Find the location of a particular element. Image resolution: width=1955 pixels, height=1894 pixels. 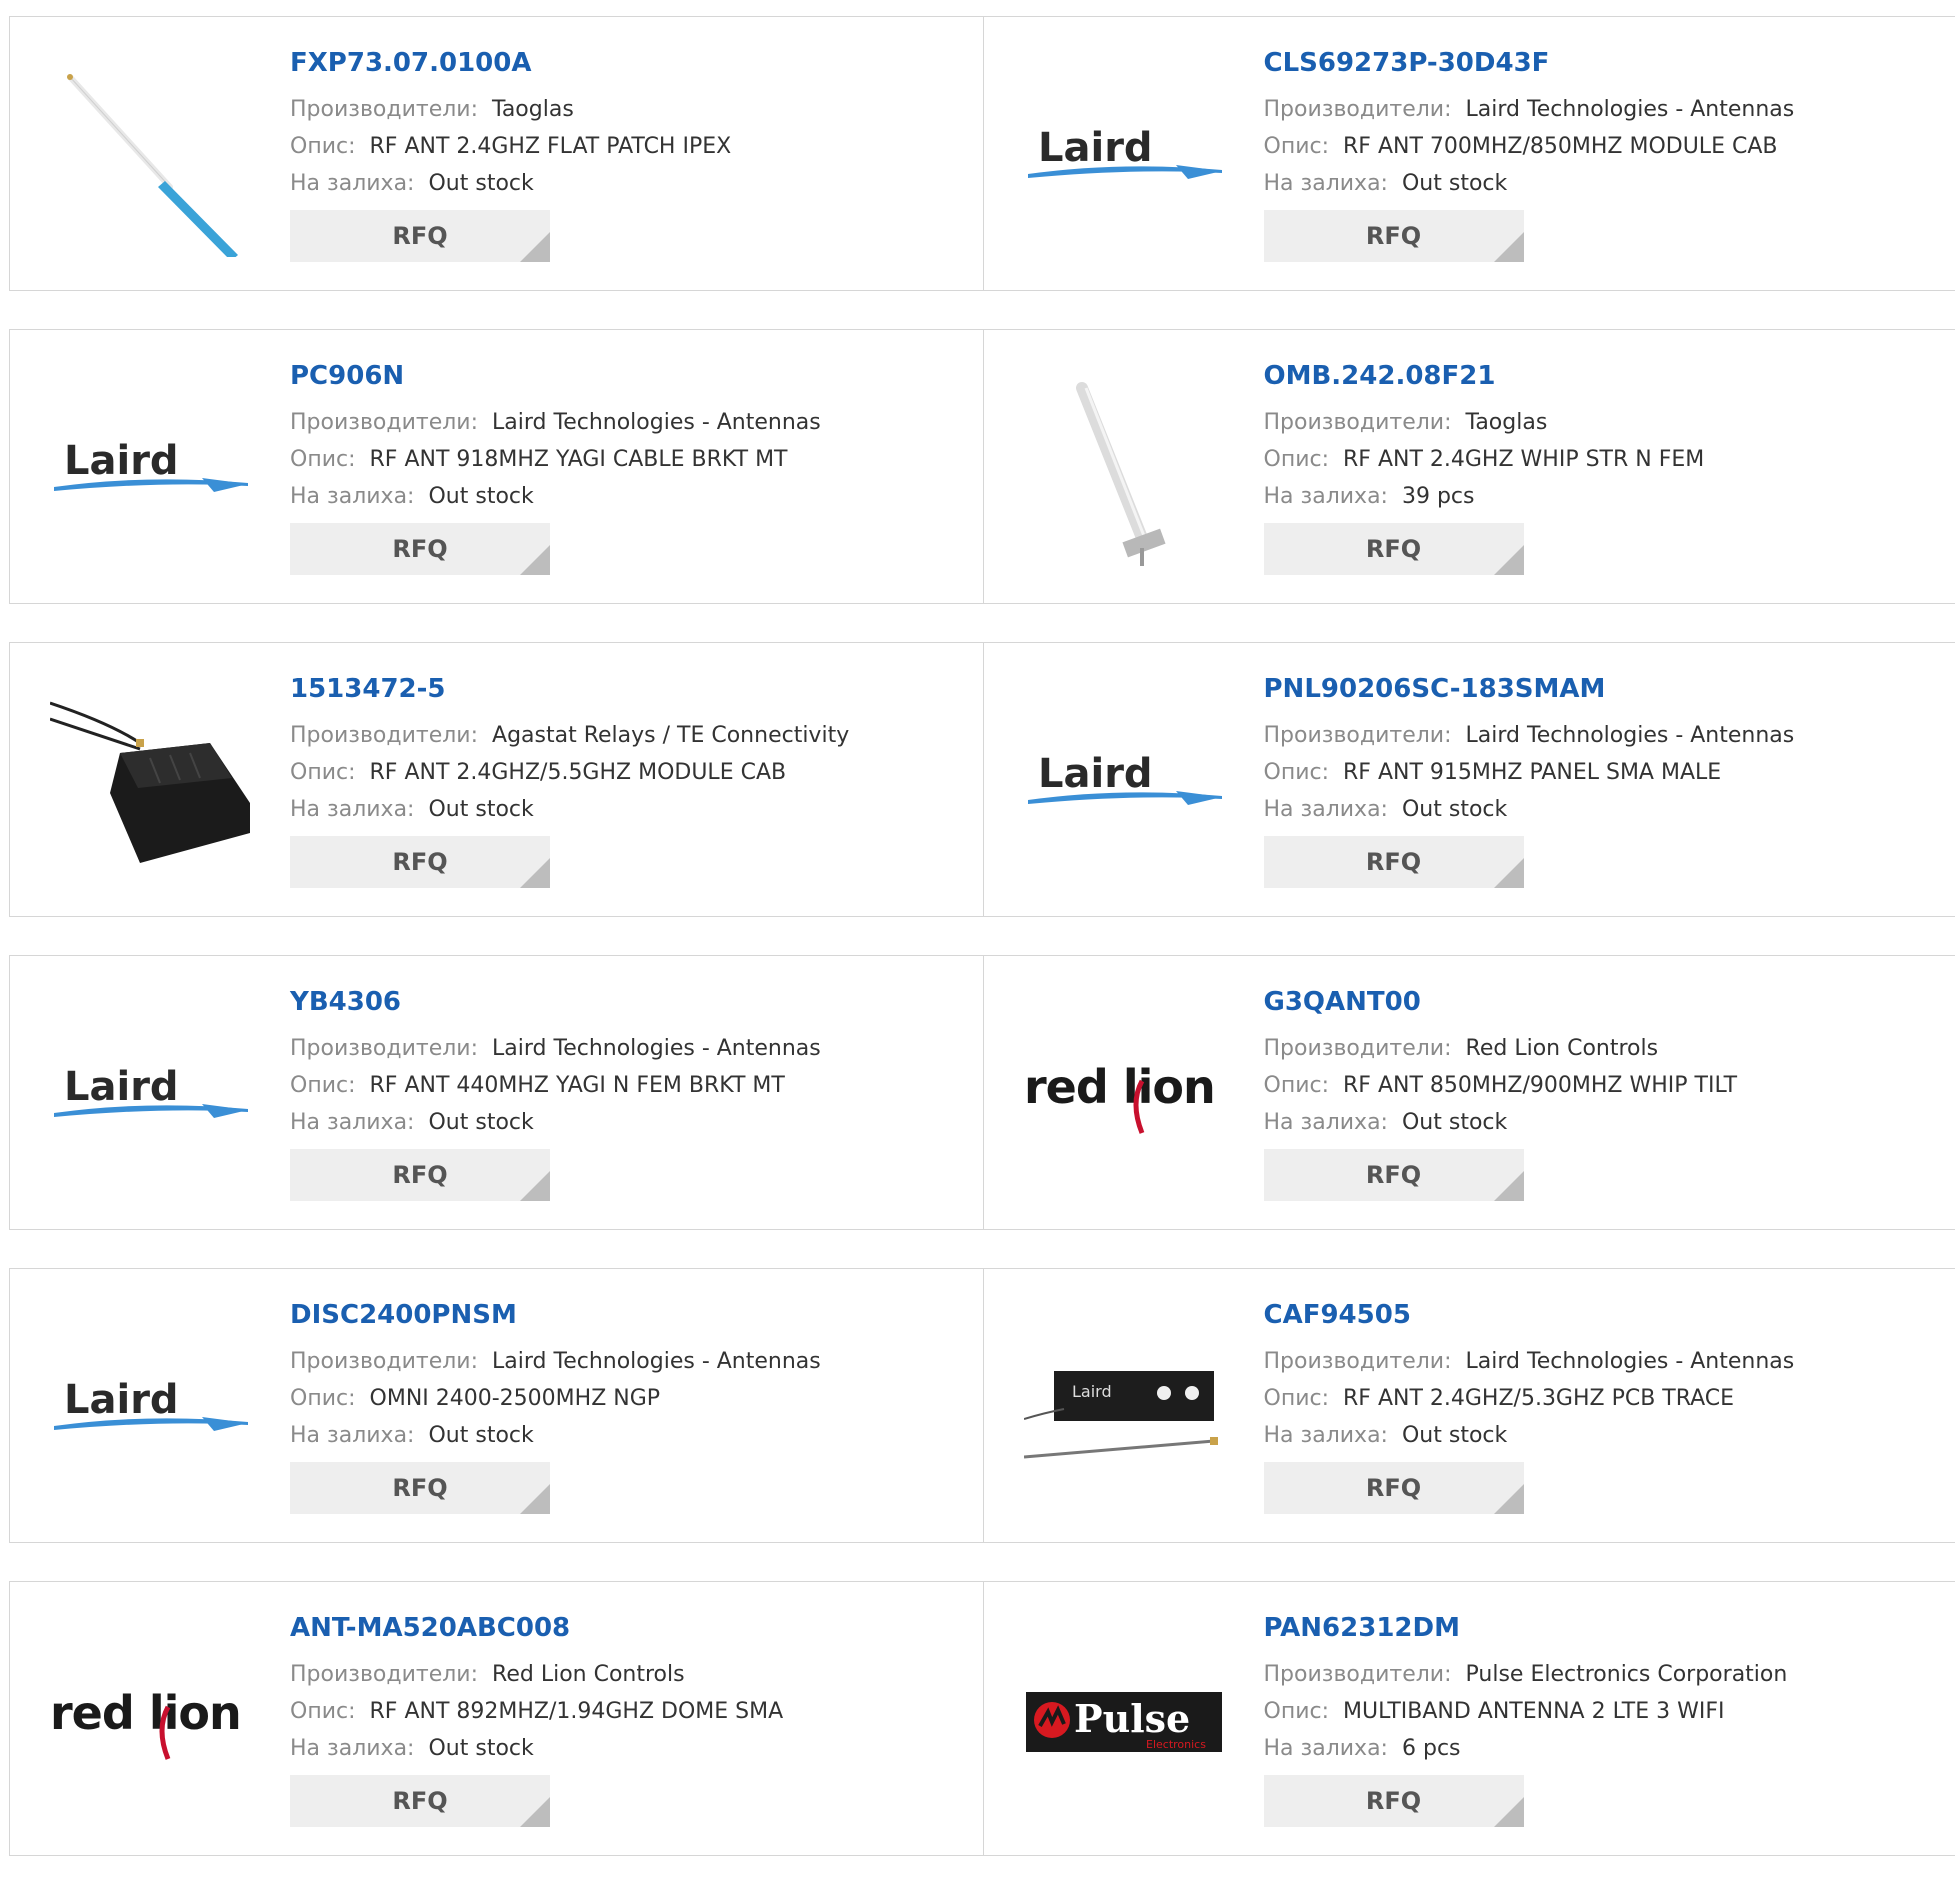

part-number-link: PNL90206SC-183SMAM is located at coordinates (1605, 689).